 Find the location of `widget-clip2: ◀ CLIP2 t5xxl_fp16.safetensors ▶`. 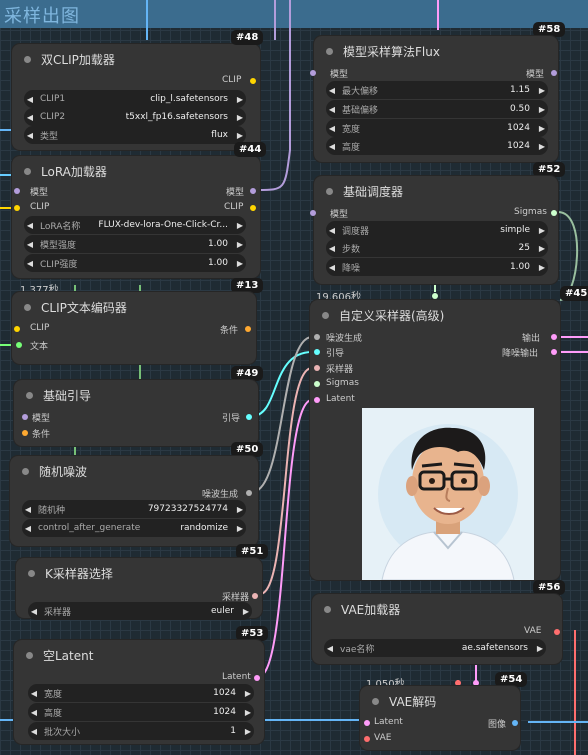

widget-clip2: ◀ CLIP2 t5xxl_fp16.safetensors ▶ is located at coordinates (135, 117).